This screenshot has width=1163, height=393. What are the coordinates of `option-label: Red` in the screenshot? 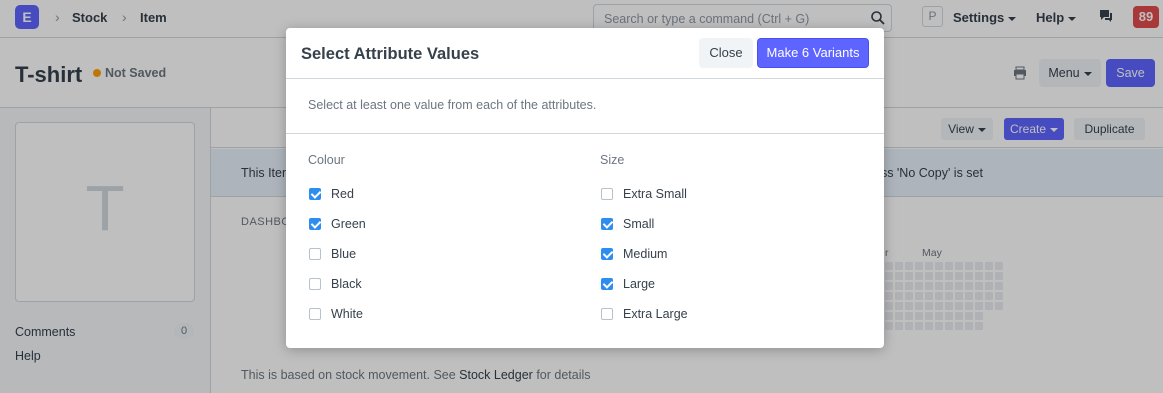 It's located at (342, 194).